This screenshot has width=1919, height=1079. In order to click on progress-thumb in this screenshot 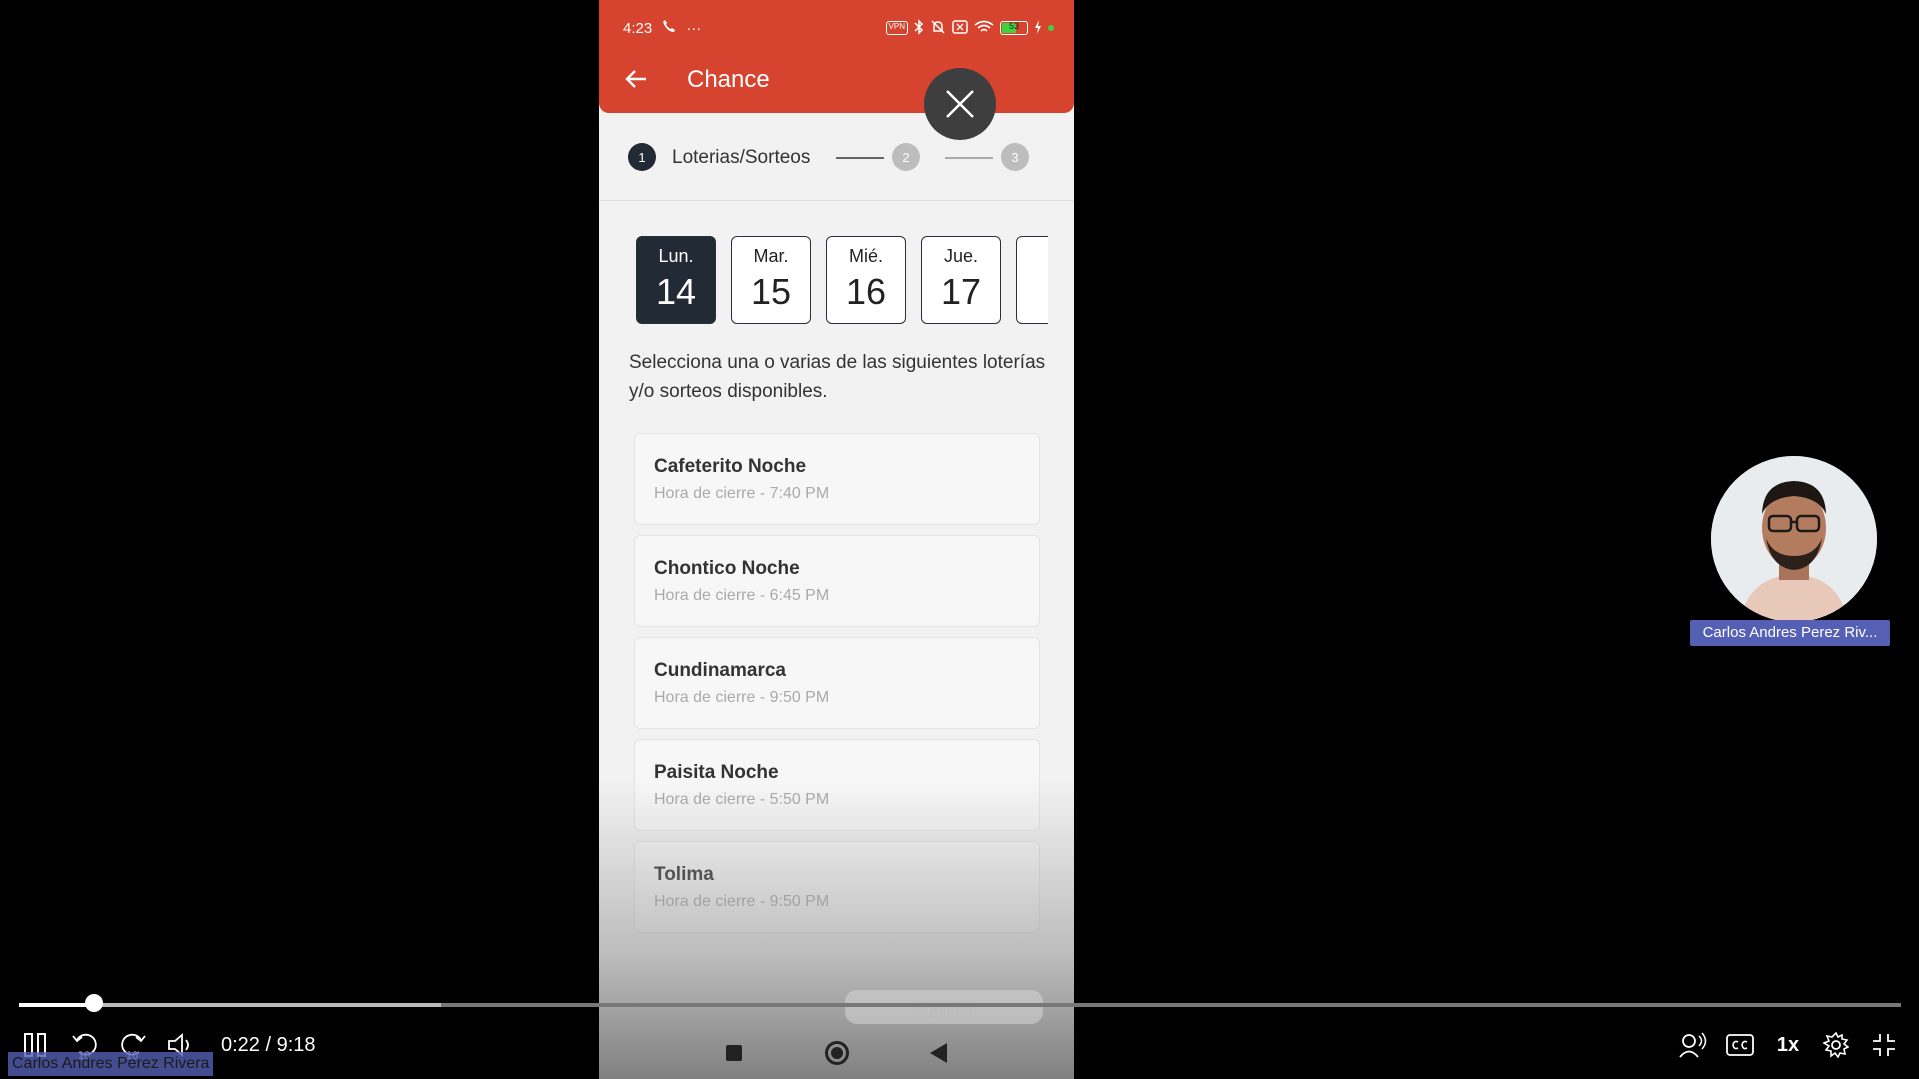, I will do `click(94, 1003)`.